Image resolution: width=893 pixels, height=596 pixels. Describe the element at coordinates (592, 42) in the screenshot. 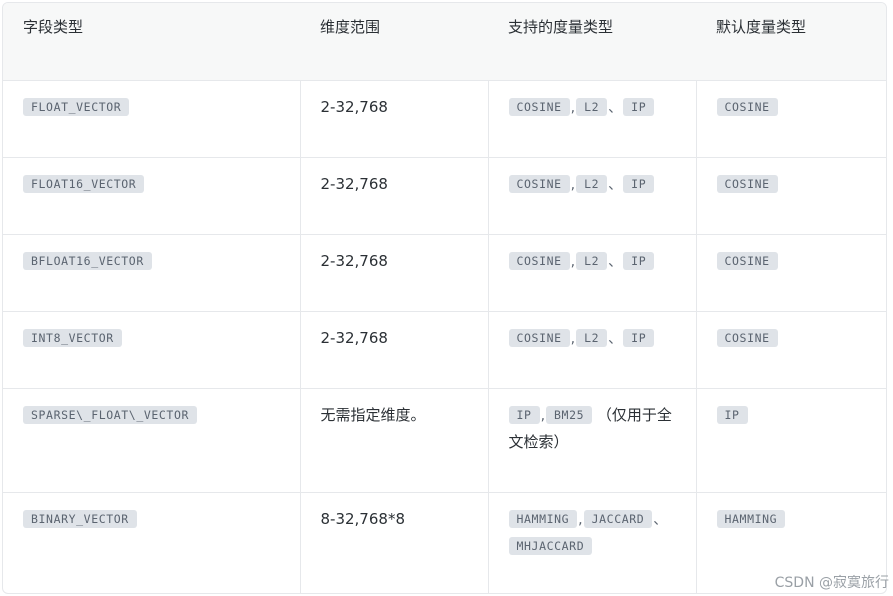

I see `header-supported-metrics: 支持的度量类型` at that location.